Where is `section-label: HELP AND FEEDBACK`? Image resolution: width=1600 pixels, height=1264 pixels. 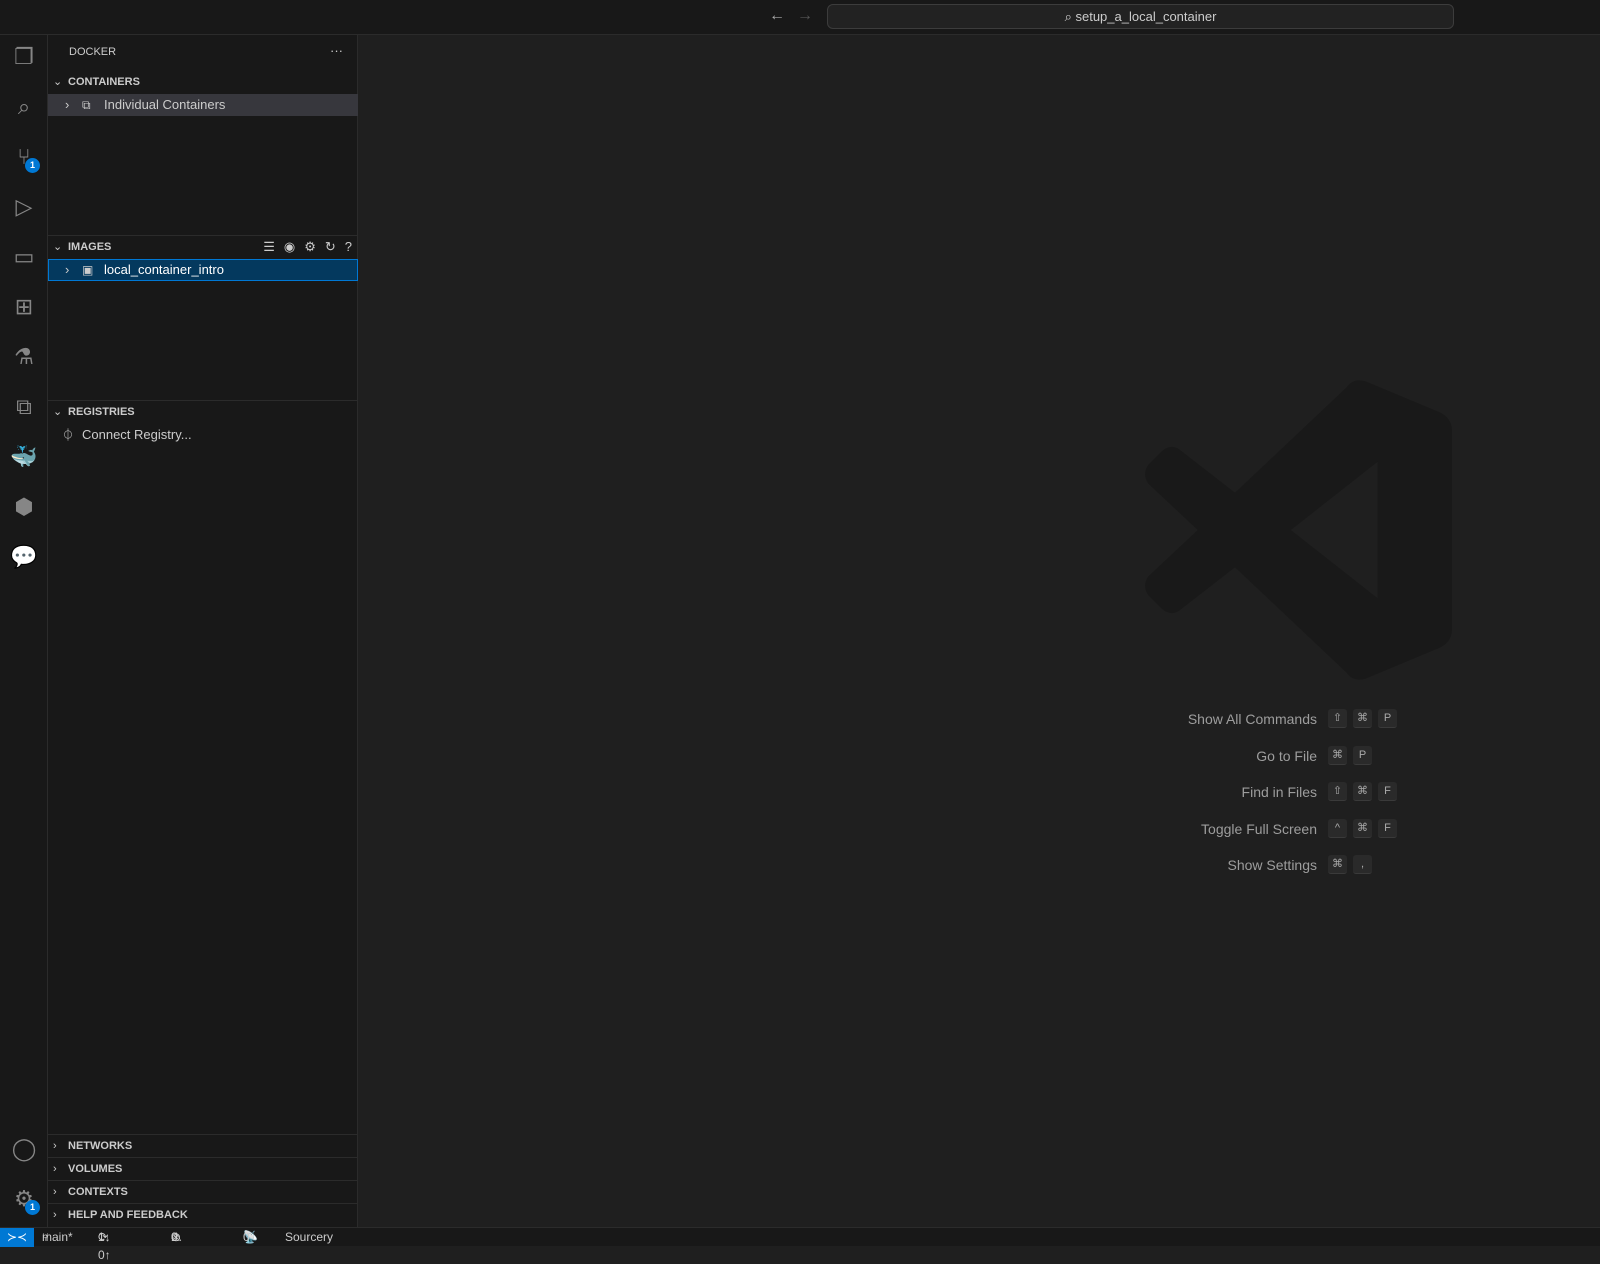 section-label: HELP AND FEEDBACK is located at coordinates (128, 1215).